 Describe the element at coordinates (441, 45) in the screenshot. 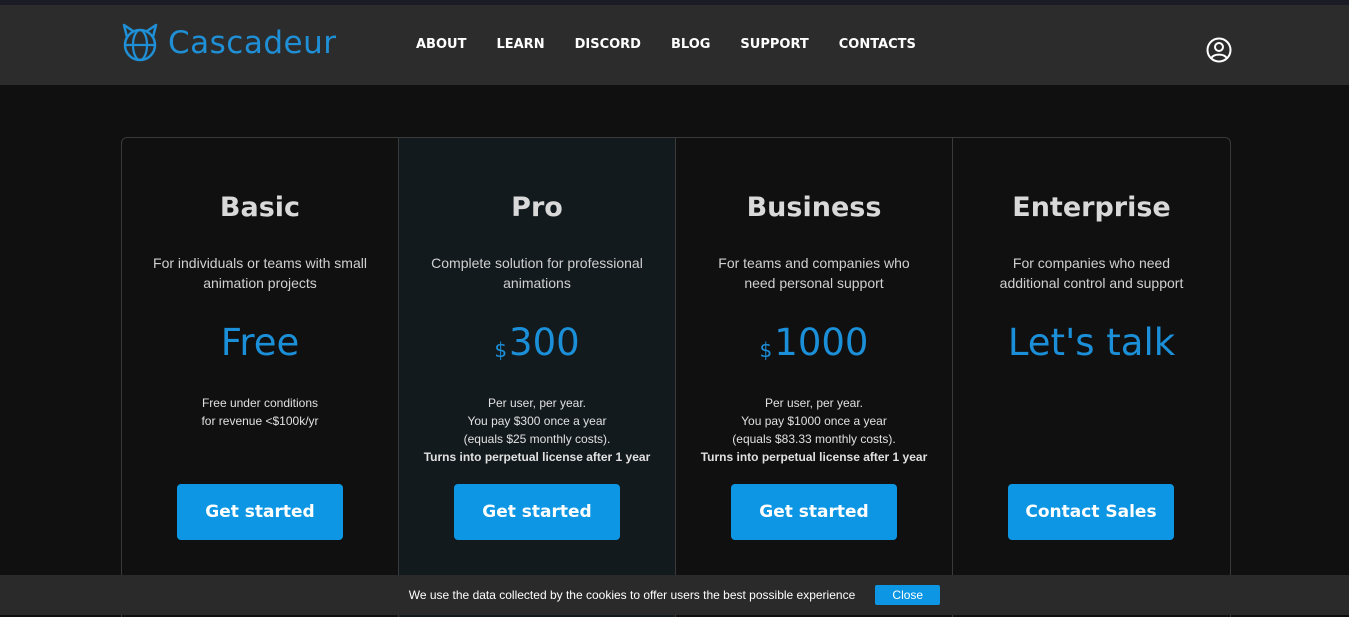

I see `nav-about: ABOUT` at that location.